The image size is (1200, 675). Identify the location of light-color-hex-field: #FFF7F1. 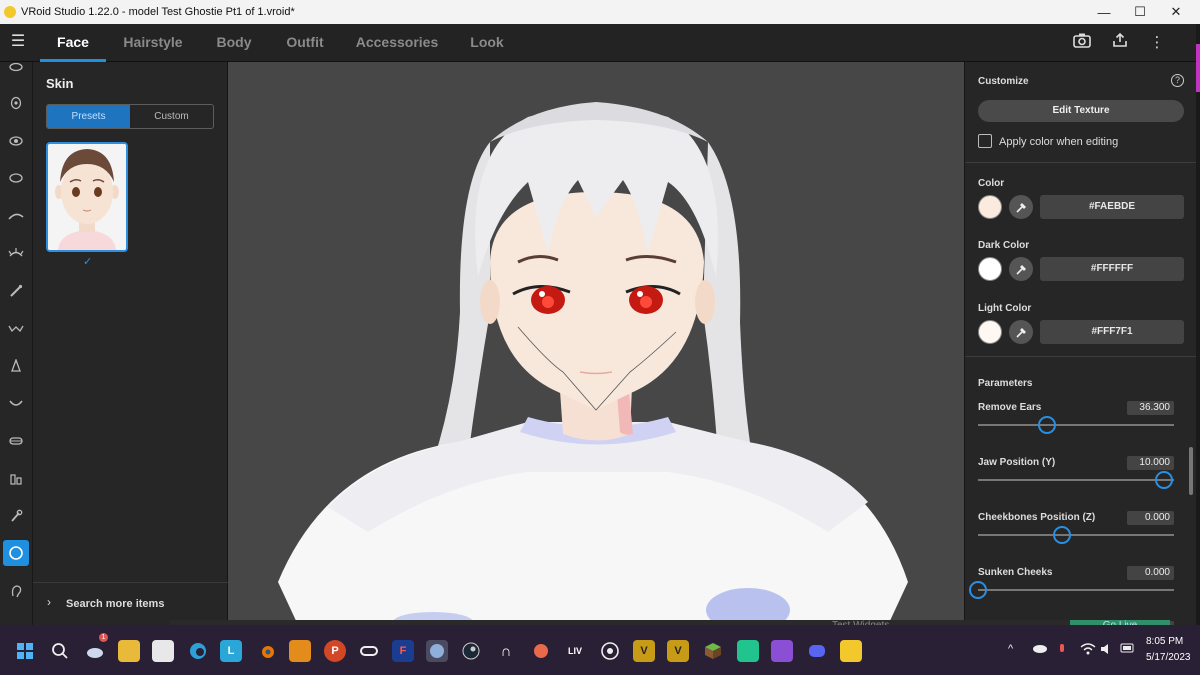
(1112, 332).